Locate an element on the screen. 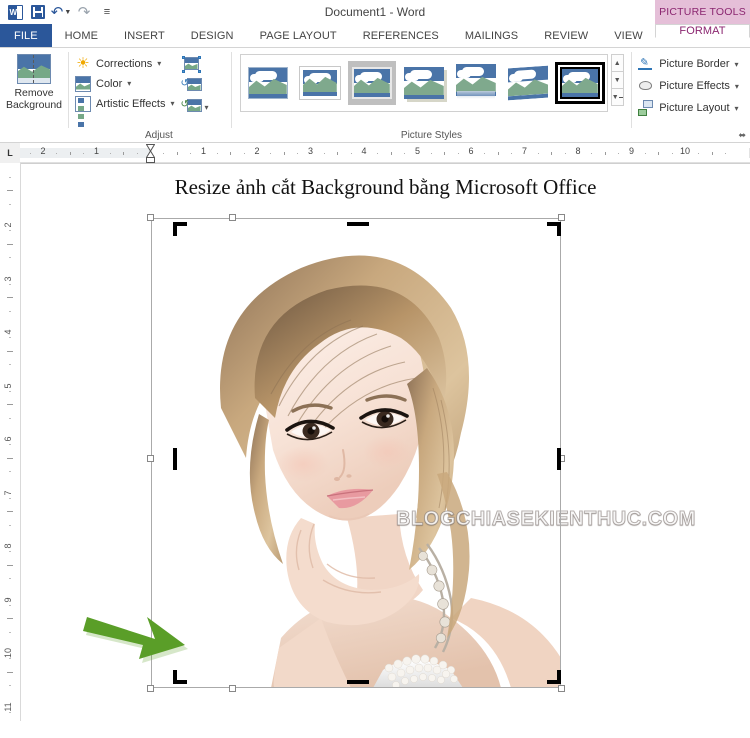 The width and height of the screenshot is (750, 738). customize-qat-icon: ≡ is located at coordinates (107, 12).